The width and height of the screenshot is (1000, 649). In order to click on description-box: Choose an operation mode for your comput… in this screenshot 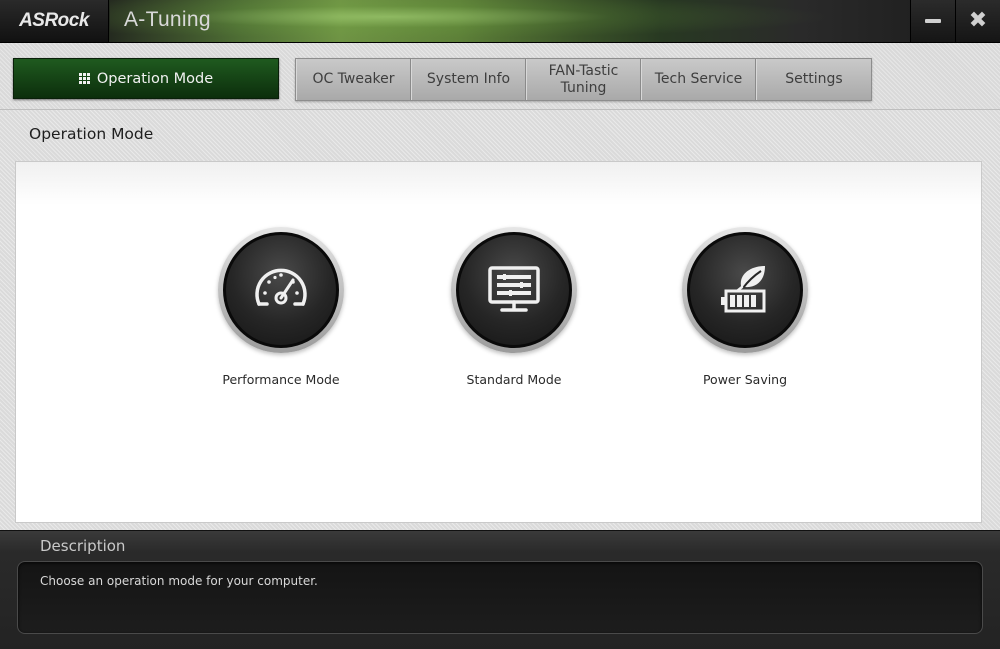, I will do `click(500, 597)`.